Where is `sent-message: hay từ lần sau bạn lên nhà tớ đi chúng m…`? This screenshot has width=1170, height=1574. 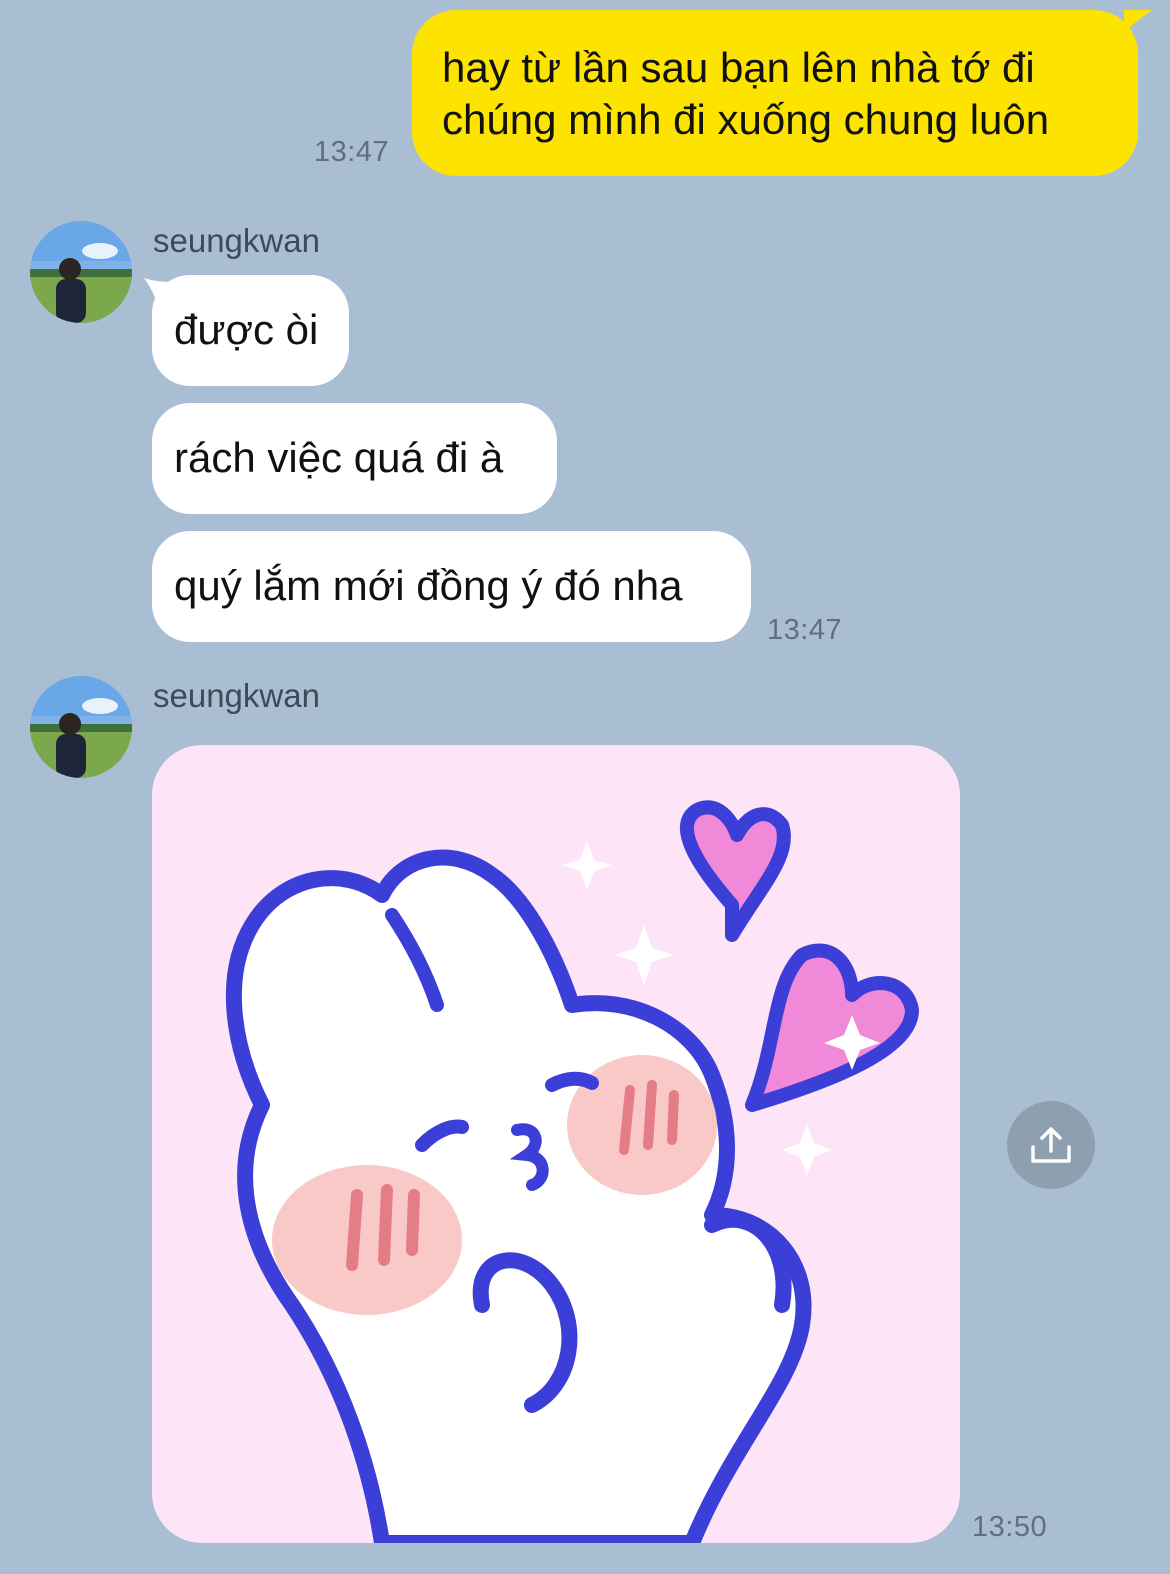
sent-message: hay từ lần sau bạn lên nhà tớ đi chúng m… is located at coordinates (782, 93).